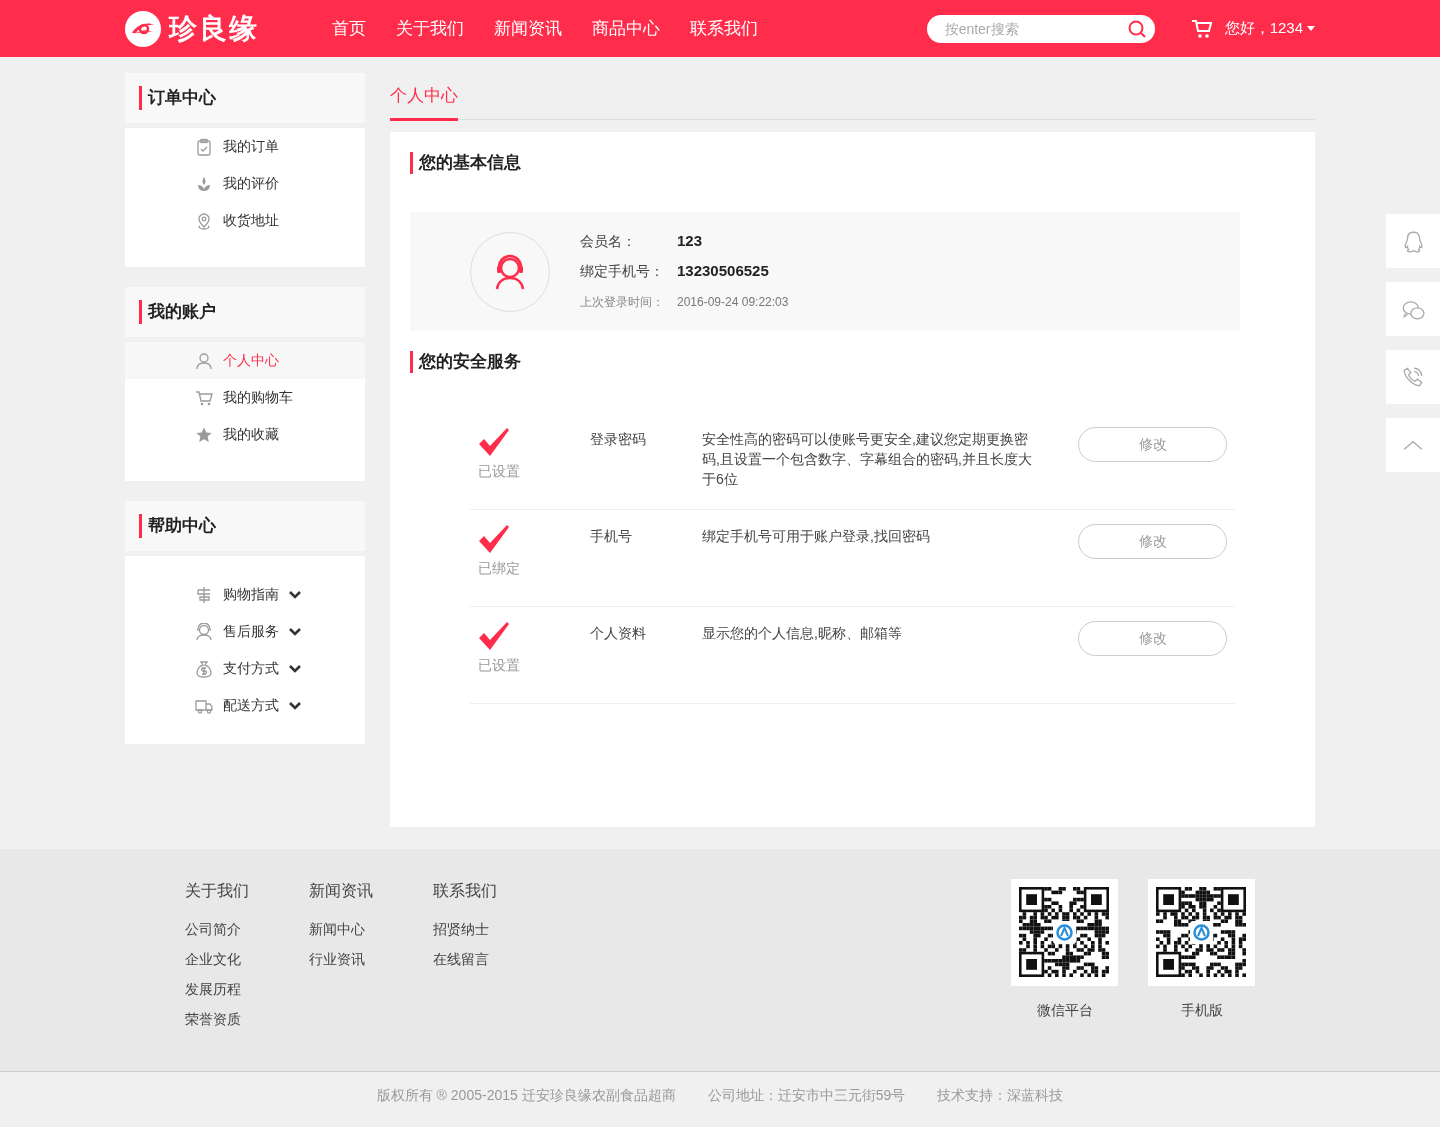 The image size is (1440, 1127). I want to click on field-value: 2016-09-24 09:22:03, so click(733, 302).